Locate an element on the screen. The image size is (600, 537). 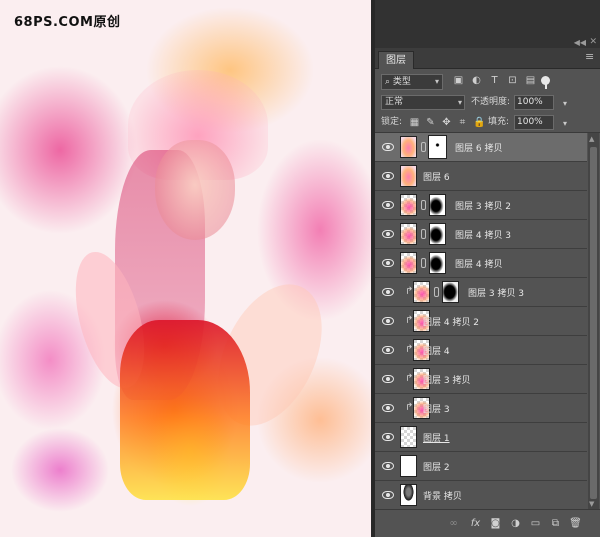
fill-field: 100% ▾ is located at coordinates (540, 122).